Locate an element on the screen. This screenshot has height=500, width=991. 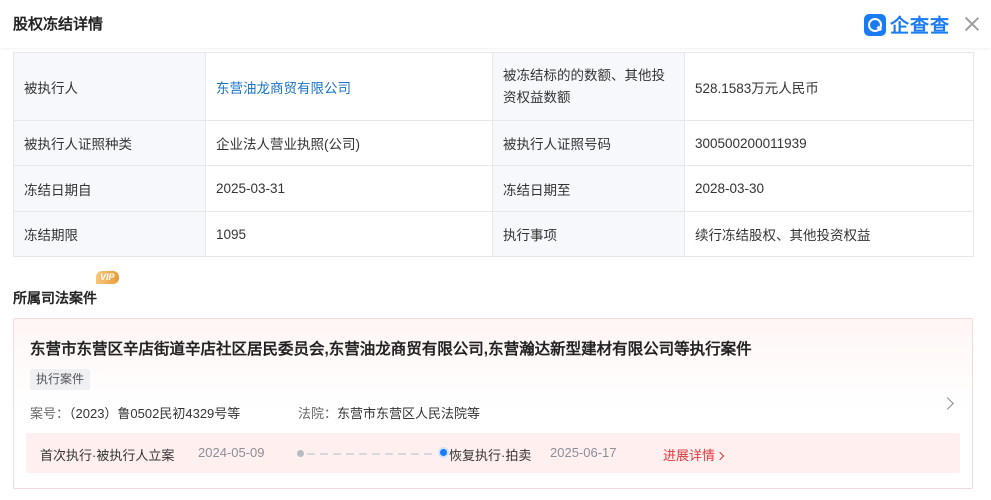
timeline-step1-date: 2024-05-09 is located at coordinates (231, 452).